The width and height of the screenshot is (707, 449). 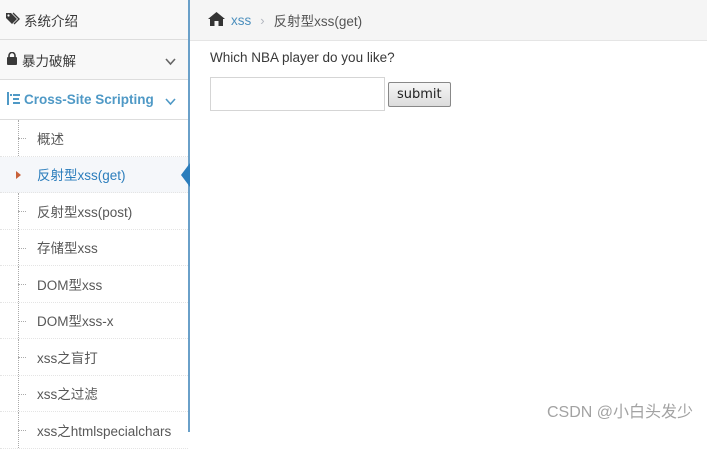 What do you see at coordinates (302, 57) in the screenshot?
I see `question-label: Which NBA player do you like?` at bounding box center [302, 57].